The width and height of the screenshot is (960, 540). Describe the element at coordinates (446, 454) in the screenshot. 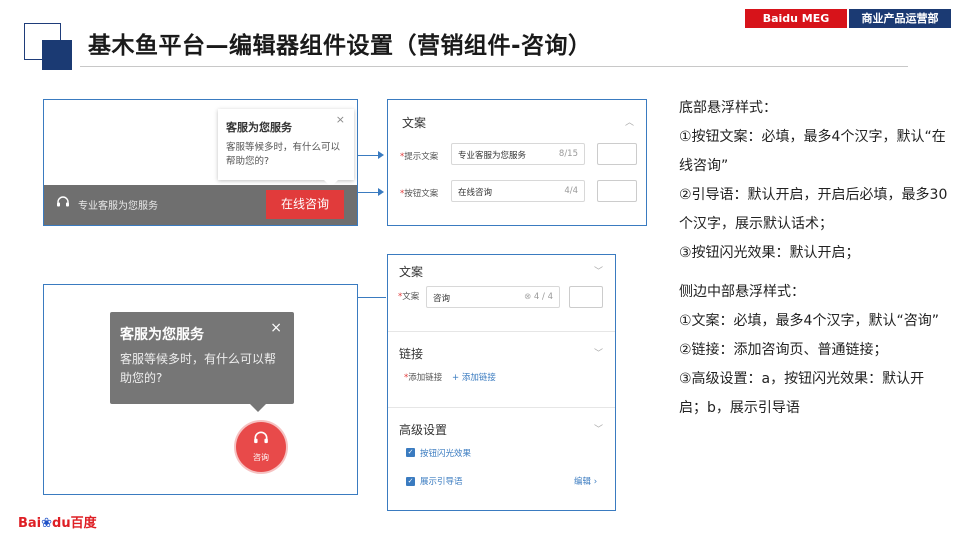

I see `flash-effect-label: 按钮闪光效果` at that location.